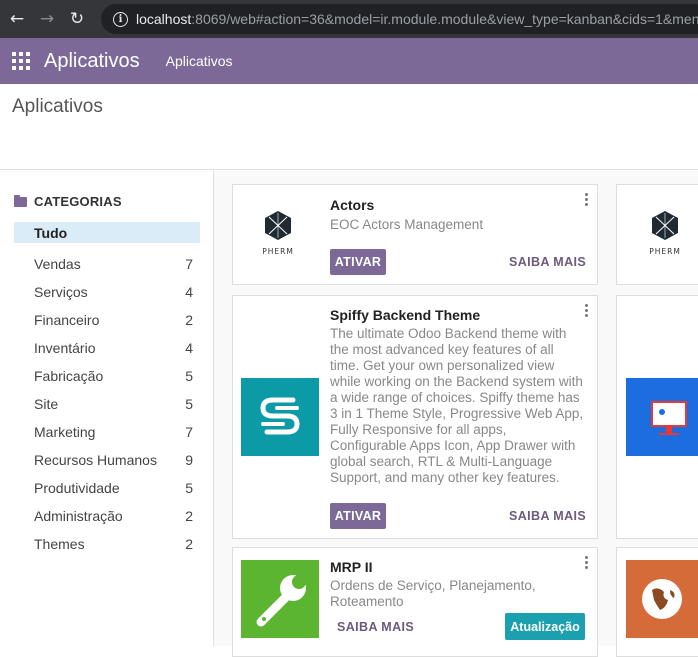 Image resolution: width=698 pixels, height=657 pixels. Describe the element at coordinates (120, 19) in the screenshot. I see `info-icon: i` at that location.